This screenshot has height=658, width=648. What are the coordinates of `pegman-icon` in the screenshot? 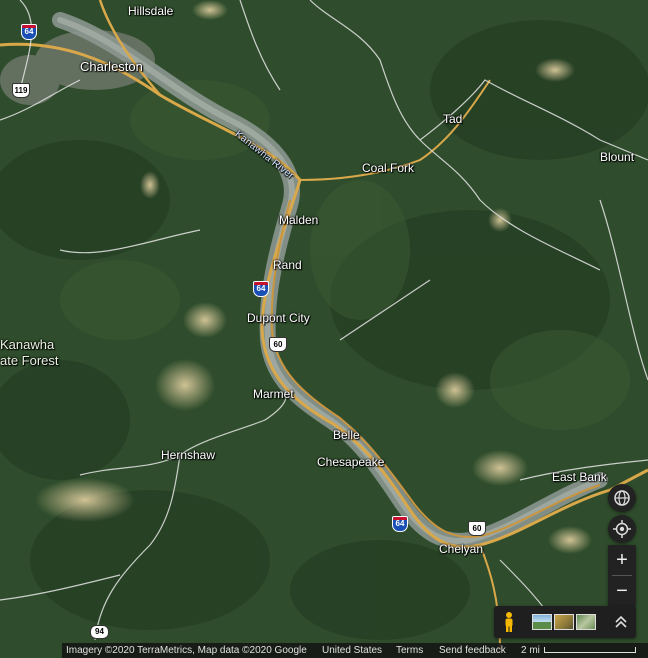 It's located at (509, 622).